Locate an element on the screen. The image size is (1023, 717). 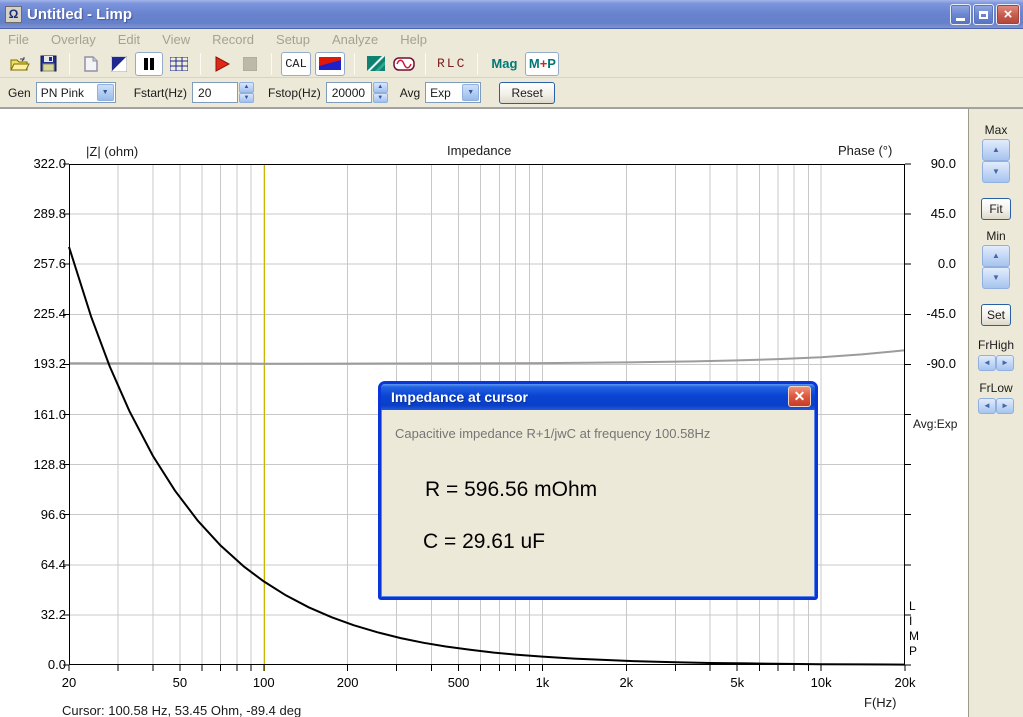
cal-button: CAL is located at coordinates (296, 63).